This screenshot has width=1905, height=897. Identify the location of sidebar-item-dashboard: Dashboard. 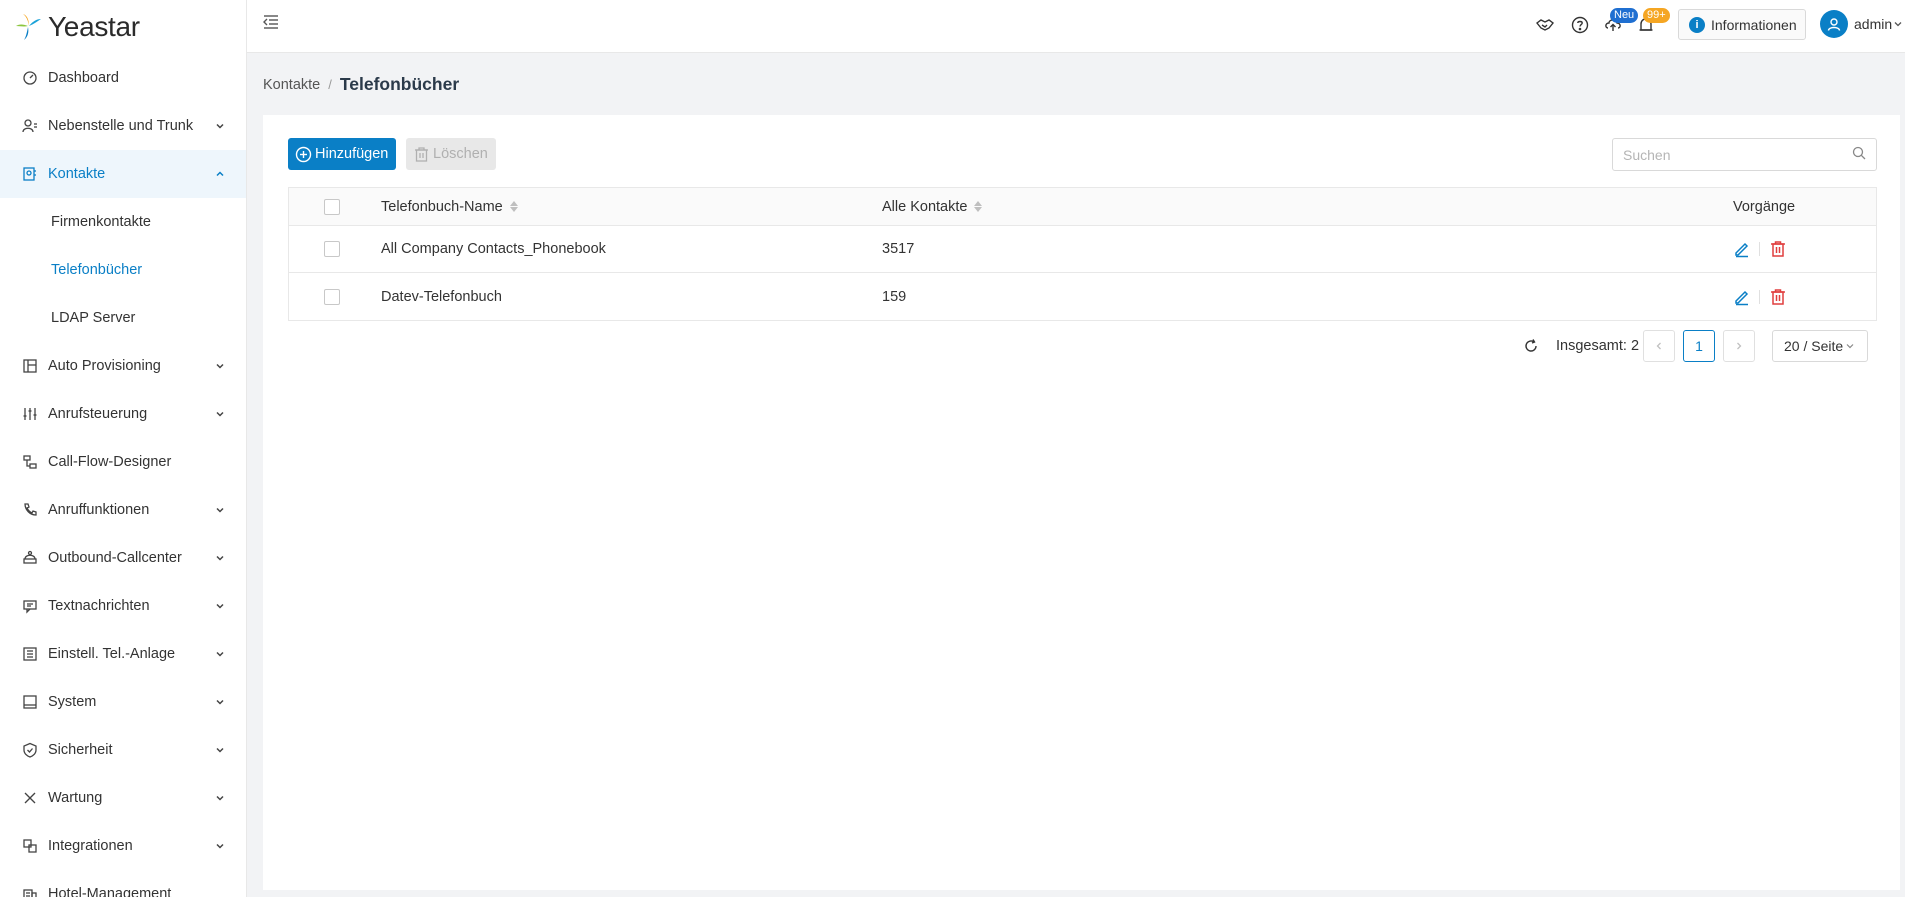
(123, 78).